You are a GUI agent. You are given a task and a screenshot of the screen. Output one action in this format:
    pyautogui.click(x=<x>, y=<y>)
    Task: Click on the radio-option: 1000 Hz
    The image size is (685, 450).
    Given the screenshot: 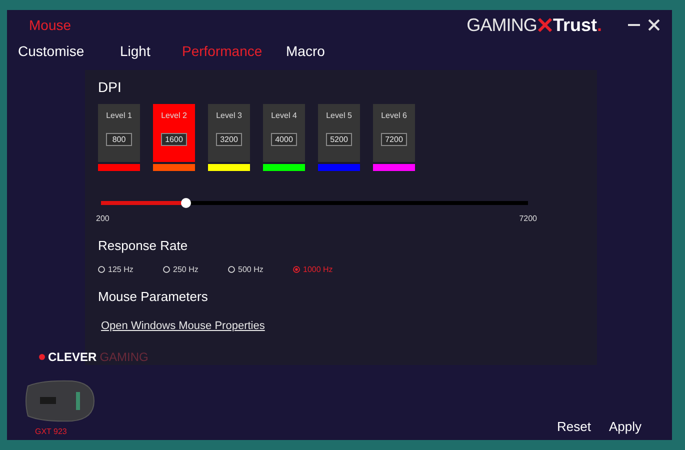 What is the action you would take?
    pyautogui.click(x=325, y=270)
    